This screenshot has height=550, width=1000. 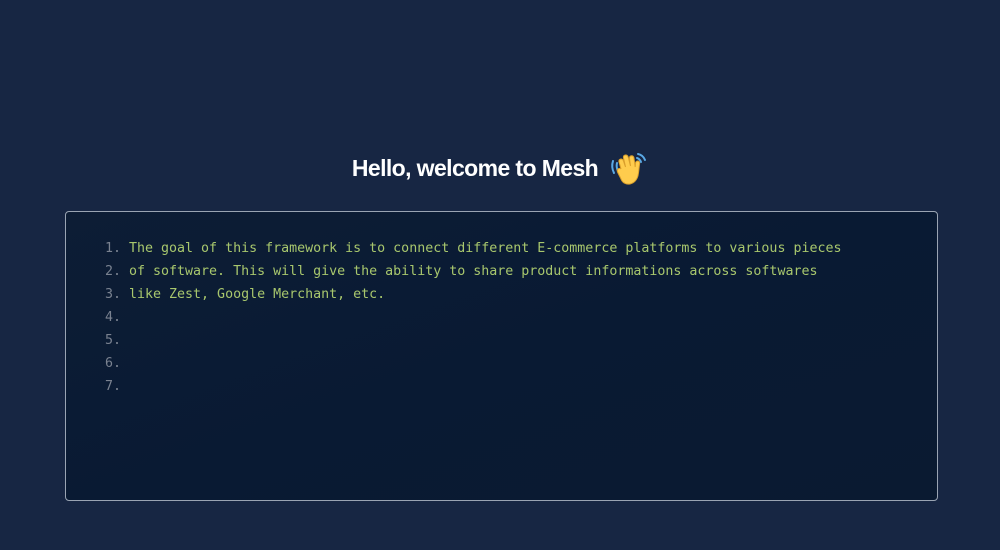 What do you see at coordinates (501, 386) in the screenshot?
I see `code-line: 7.` at bounding box center [501, 386].